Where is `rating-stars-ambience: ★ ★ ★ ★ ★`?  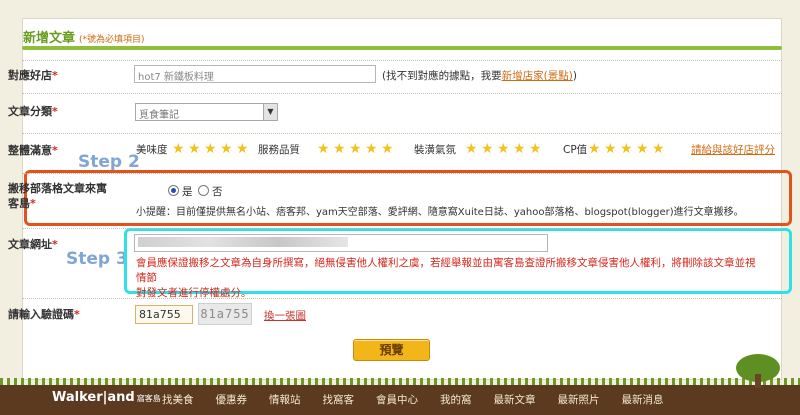
rating-stars-ambience: ★ ★ ★ ★ ★ is located at coordinates (504, 149).